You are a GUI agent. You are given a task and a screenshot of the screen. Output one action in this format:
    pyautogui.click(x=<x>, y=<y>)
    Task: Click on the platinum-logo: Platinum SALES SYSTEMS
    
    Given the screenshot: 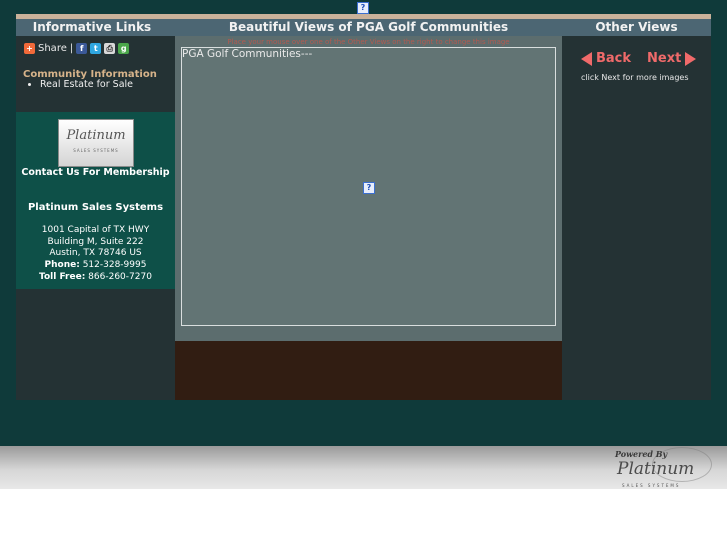 What is the action you would take?
    pyautogui.click(x=96, y=143)
    